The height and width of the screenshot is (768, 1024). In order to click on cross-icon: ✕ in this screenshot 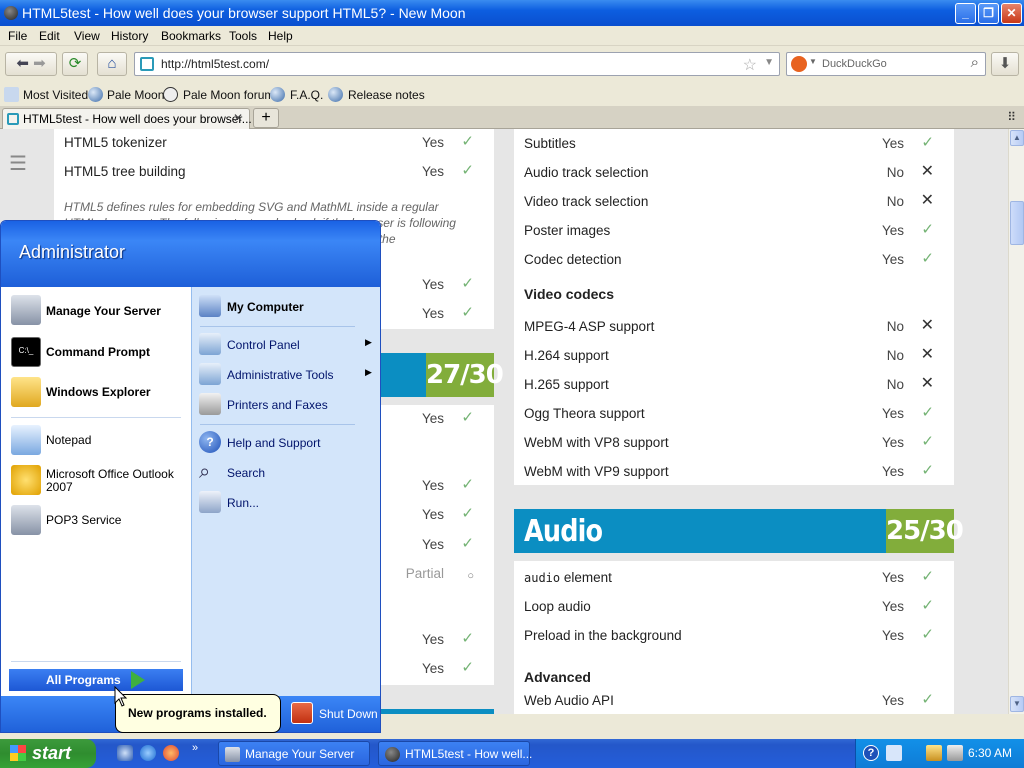, I will do `click(927, 383)`.